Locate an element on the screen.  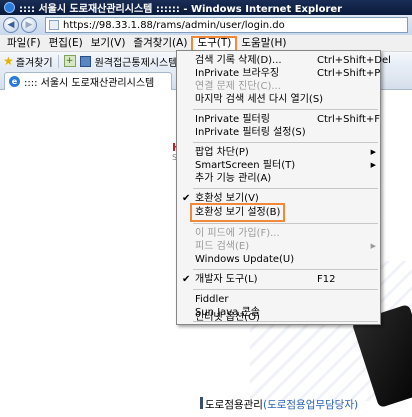
favorites-divider is located at coordinates (58, 61).